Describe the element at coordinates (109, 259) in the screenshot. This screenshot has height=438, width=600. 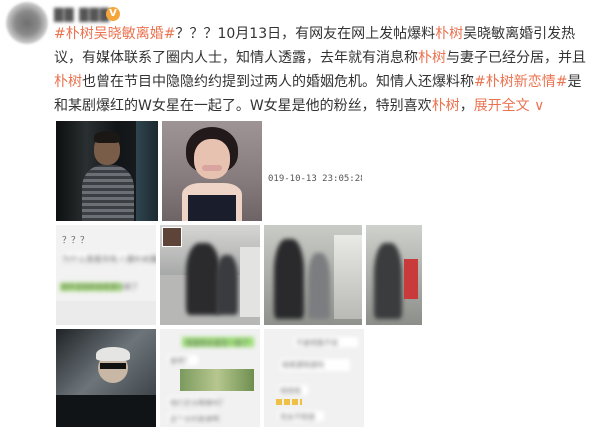
I see `chat-message: 为什么我看到有人爆朴树离婚` at that location.